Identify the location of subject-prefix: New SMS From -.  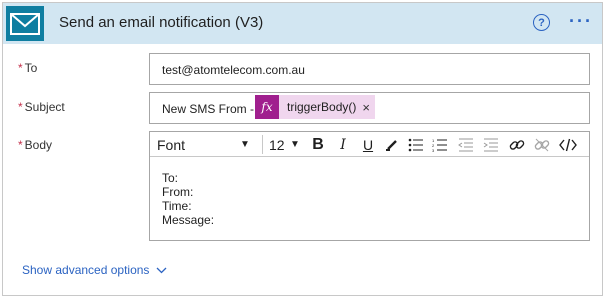
(208, 109).